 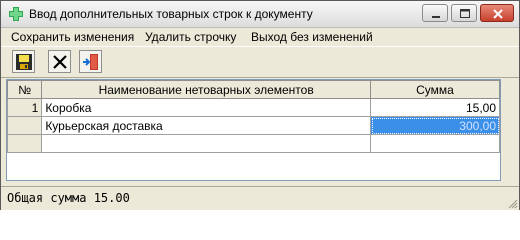 I want to click on total-sum-status: Общая сумма 15.00, so click(x=68, y=198).